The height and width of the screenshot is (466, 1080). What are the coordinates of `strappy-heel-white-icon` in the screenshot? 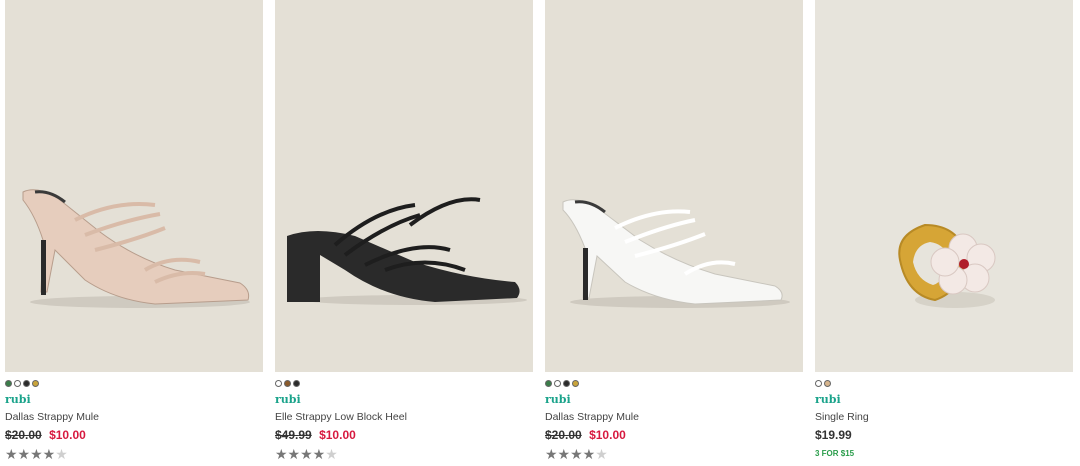 It's located at (676, 253).